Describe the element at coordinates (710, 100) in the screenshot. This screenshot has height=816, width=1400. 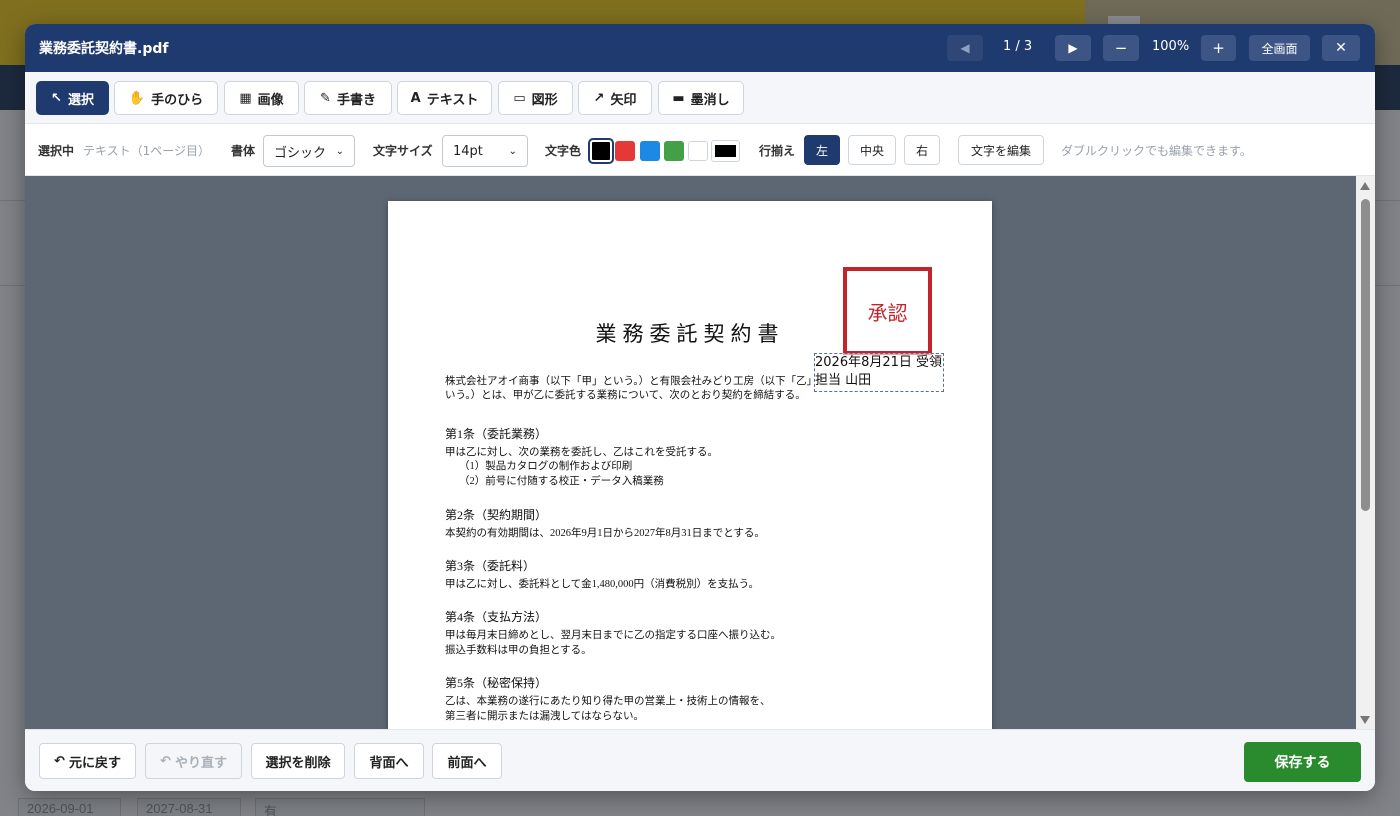
I see `tool-label: 墨消し` at that location.